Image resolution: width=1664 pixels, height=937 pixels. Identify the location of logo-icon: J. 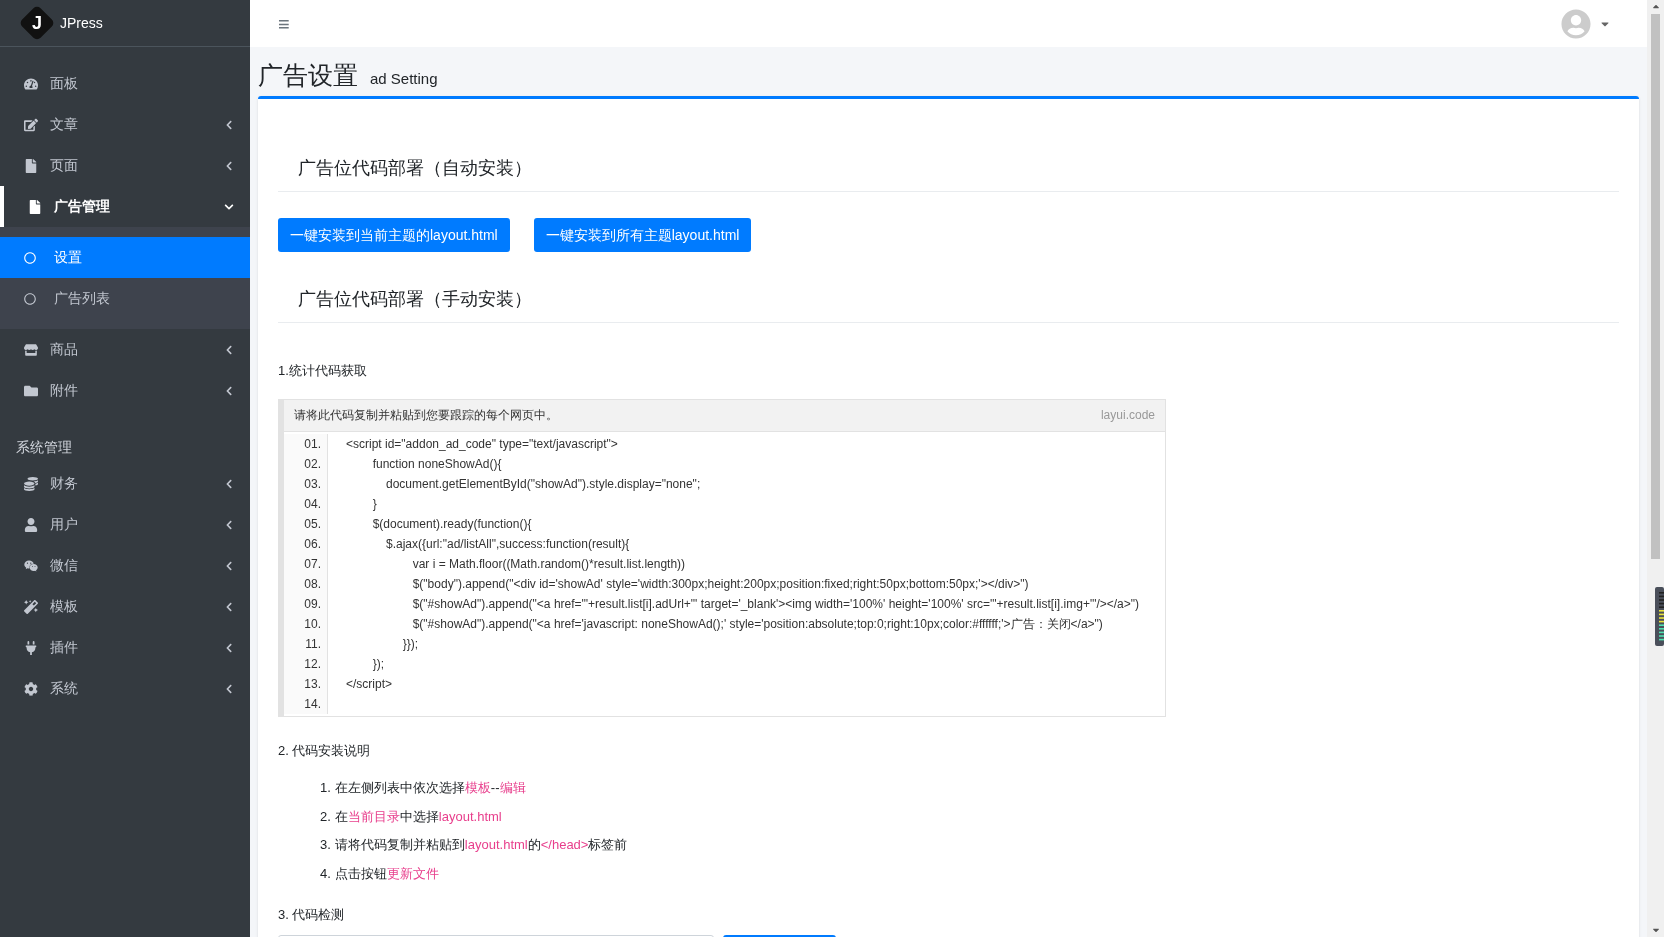
(37, 23).